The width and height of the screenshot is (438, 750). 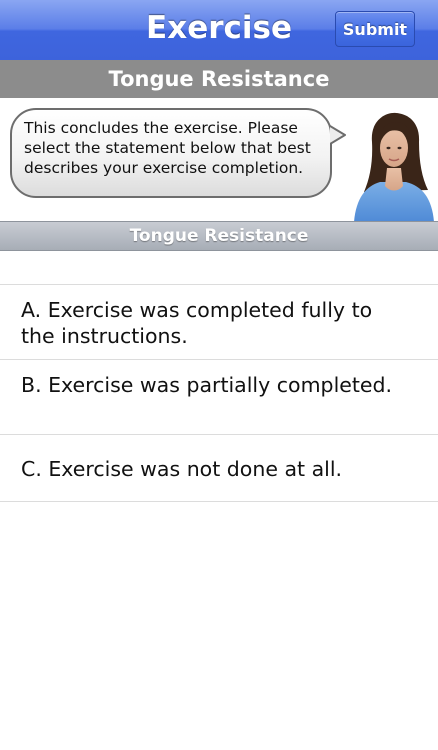 I want to click on speech-bubble-tail, so click(x=338, y=135).